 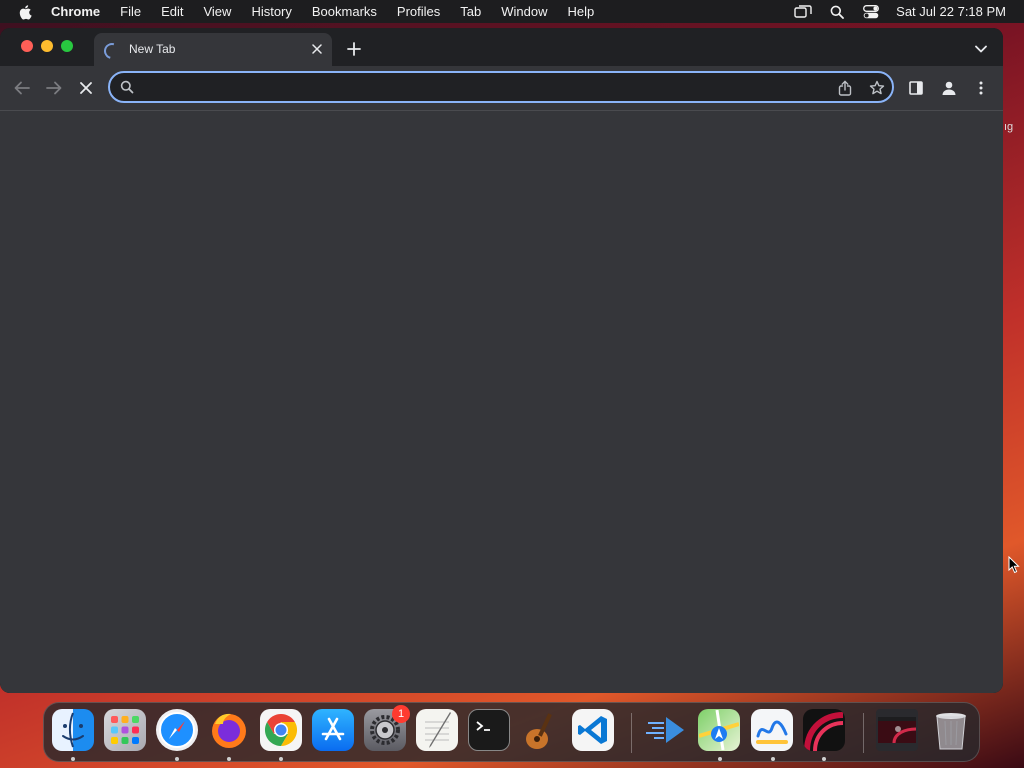 What do you see at coordinates (871, 12) in the screenshot?
I see `control-center-icon` at bounding box center [871, 12].